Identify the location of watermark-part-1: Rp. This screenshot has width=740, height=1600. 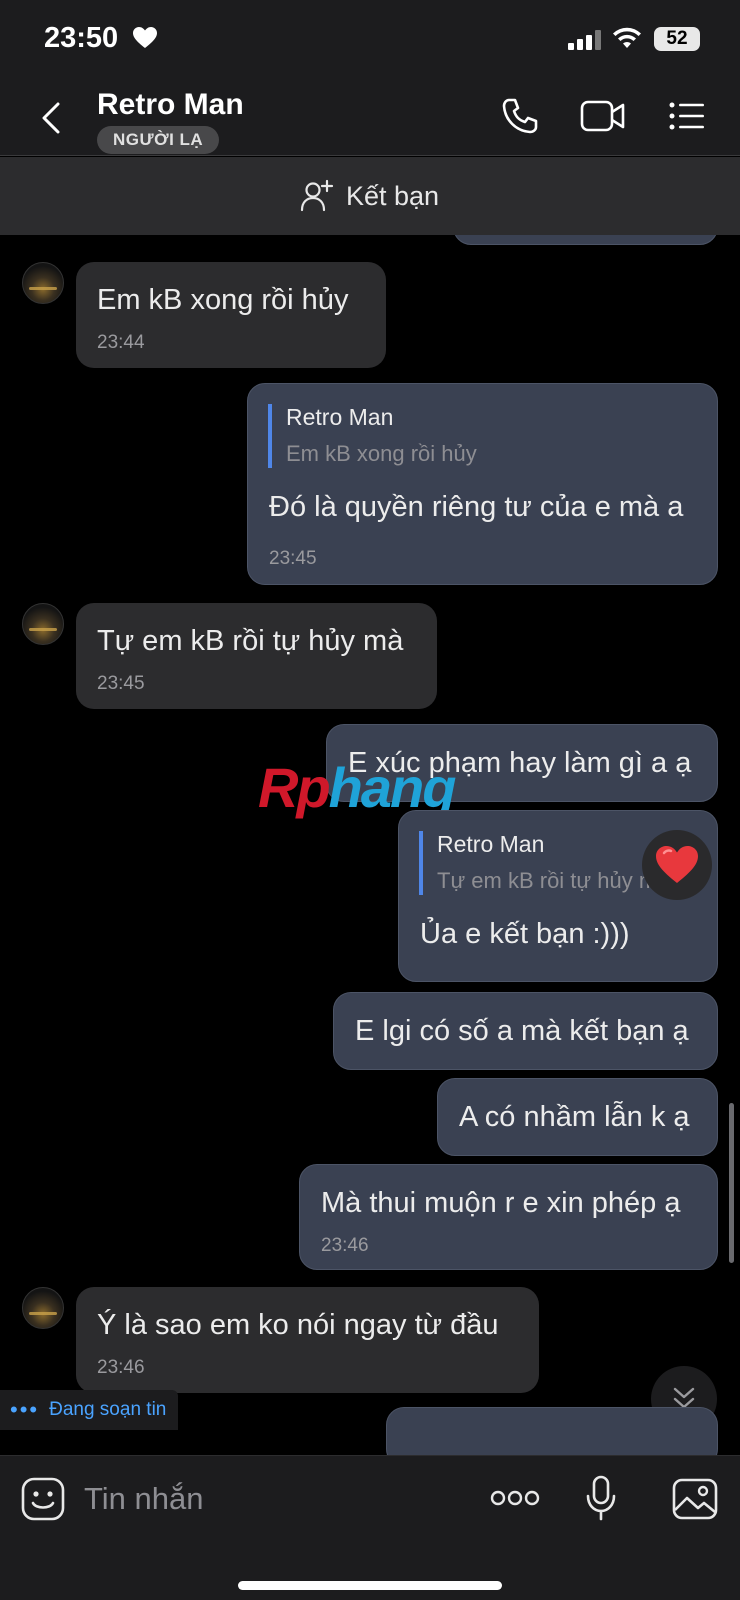
(294, 787).